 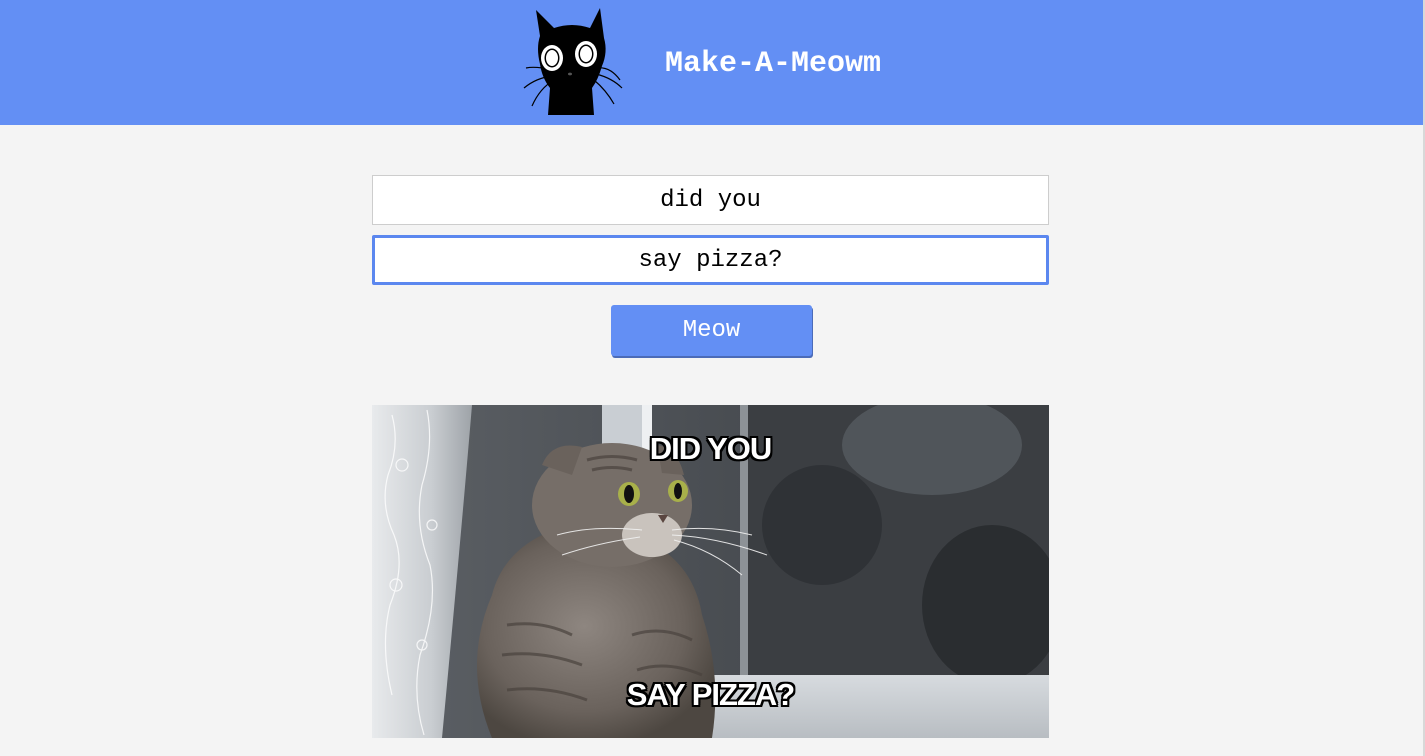 I want to click on meow-button: Meow, so click(x=711, y=330).